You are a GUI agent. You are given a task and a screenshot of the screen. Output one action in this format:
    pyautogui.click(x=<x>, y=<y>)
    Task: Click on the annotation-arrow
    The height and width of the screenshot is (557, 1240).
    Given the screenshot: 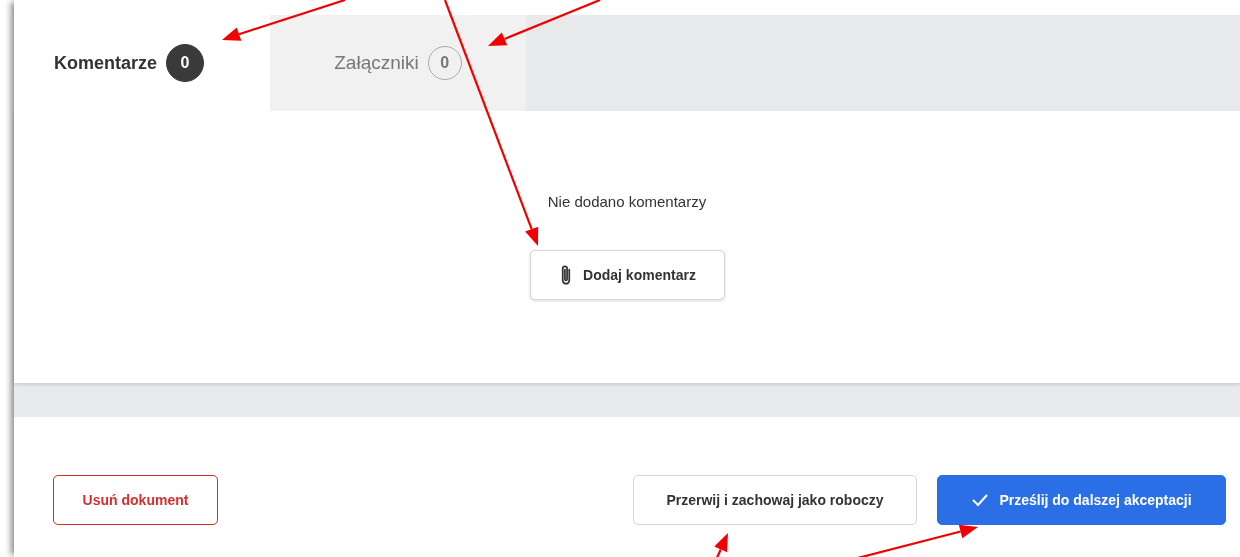 What is the action you would take?
    pyautogui.click(x=721, y=545)
    